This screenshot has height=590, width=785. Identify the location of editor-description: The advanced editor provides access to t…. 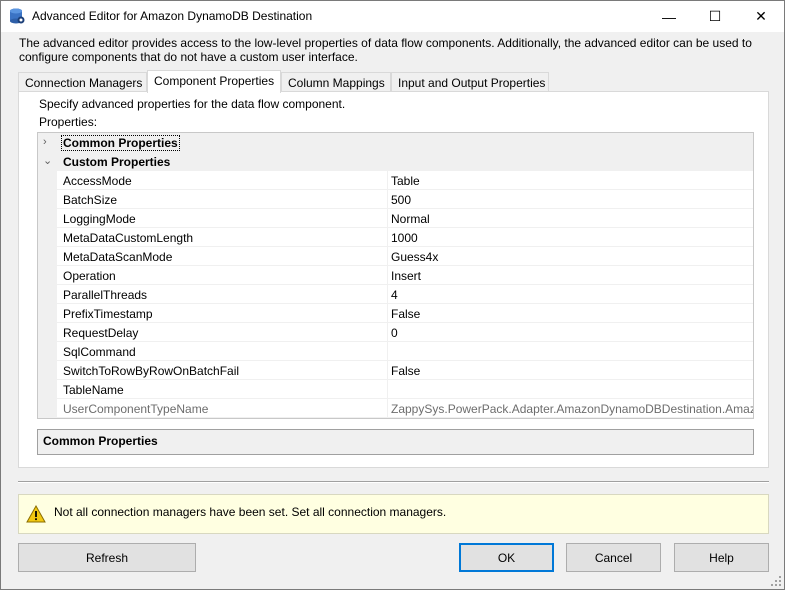
(385, 50).